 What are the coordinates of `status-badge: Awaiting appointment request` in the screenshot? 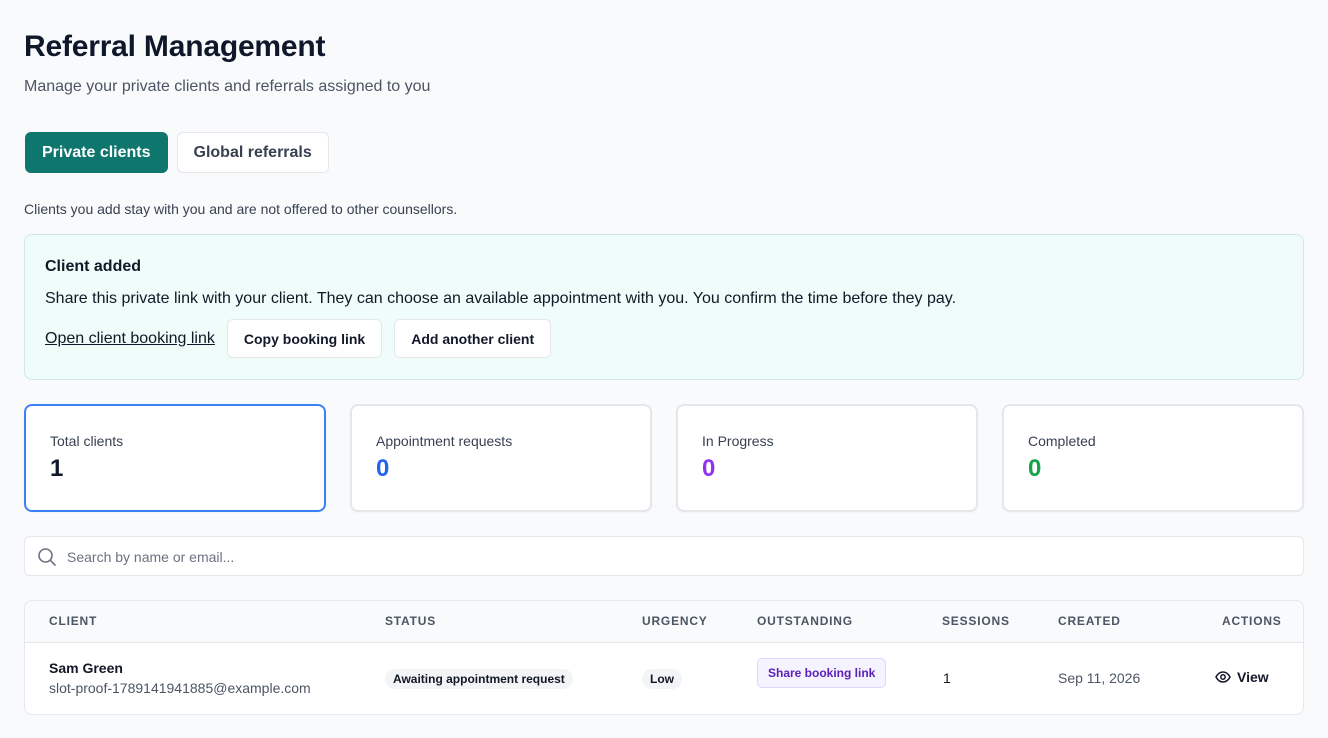 It's located at (479, 679).